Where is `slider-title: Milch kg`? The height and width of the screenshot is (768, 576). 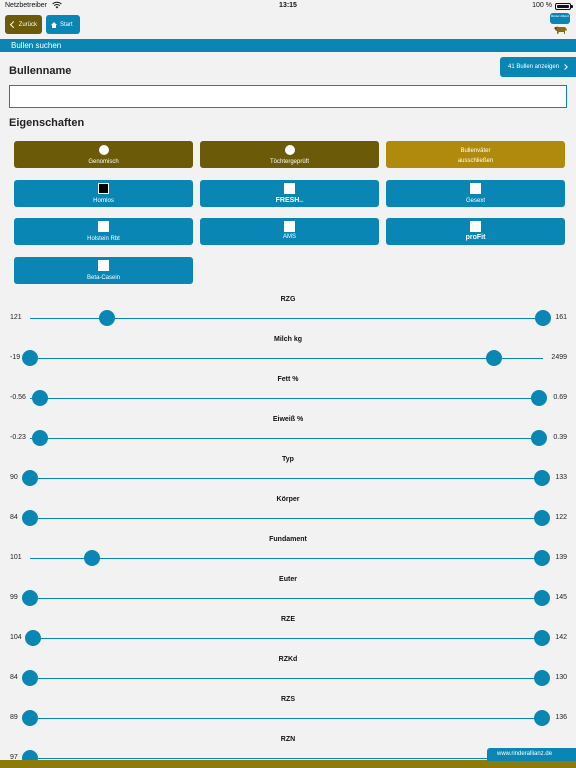 slider-title: Milch kg is located at coordinates (287, 339).